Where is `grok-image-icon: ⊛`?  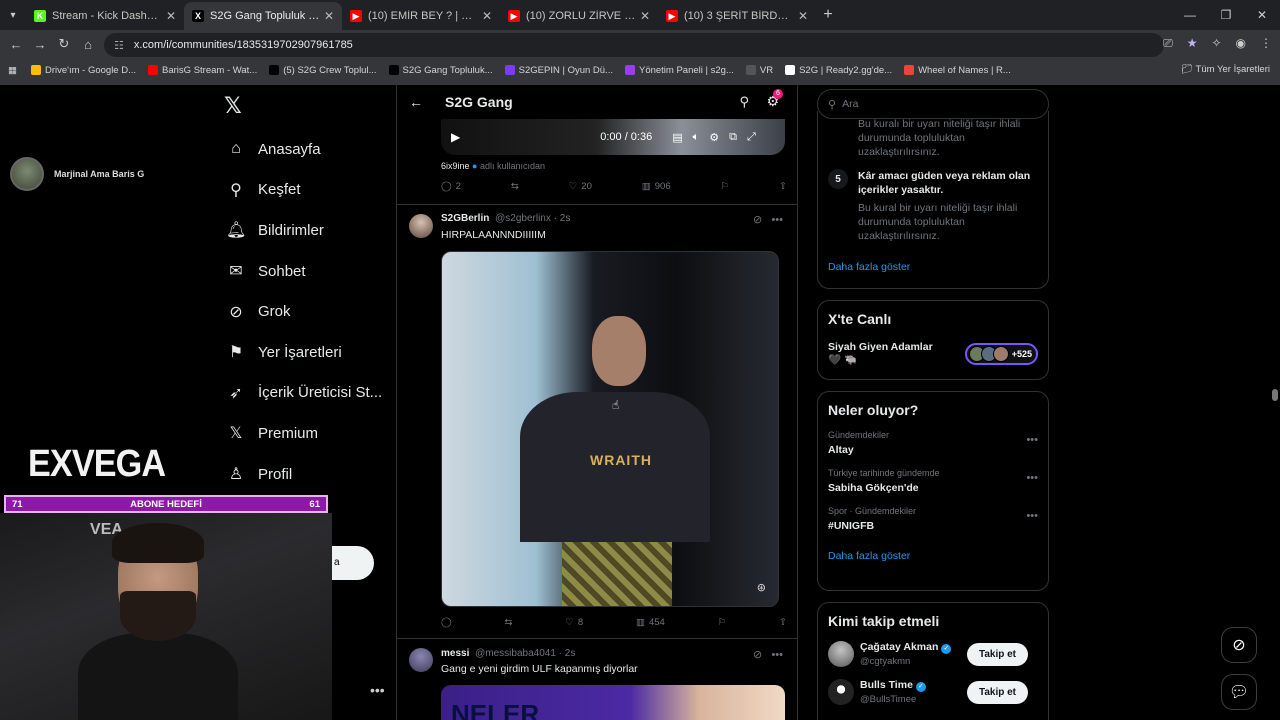
grok-image-icon: ⊛ is located at coordinates (761, 587).